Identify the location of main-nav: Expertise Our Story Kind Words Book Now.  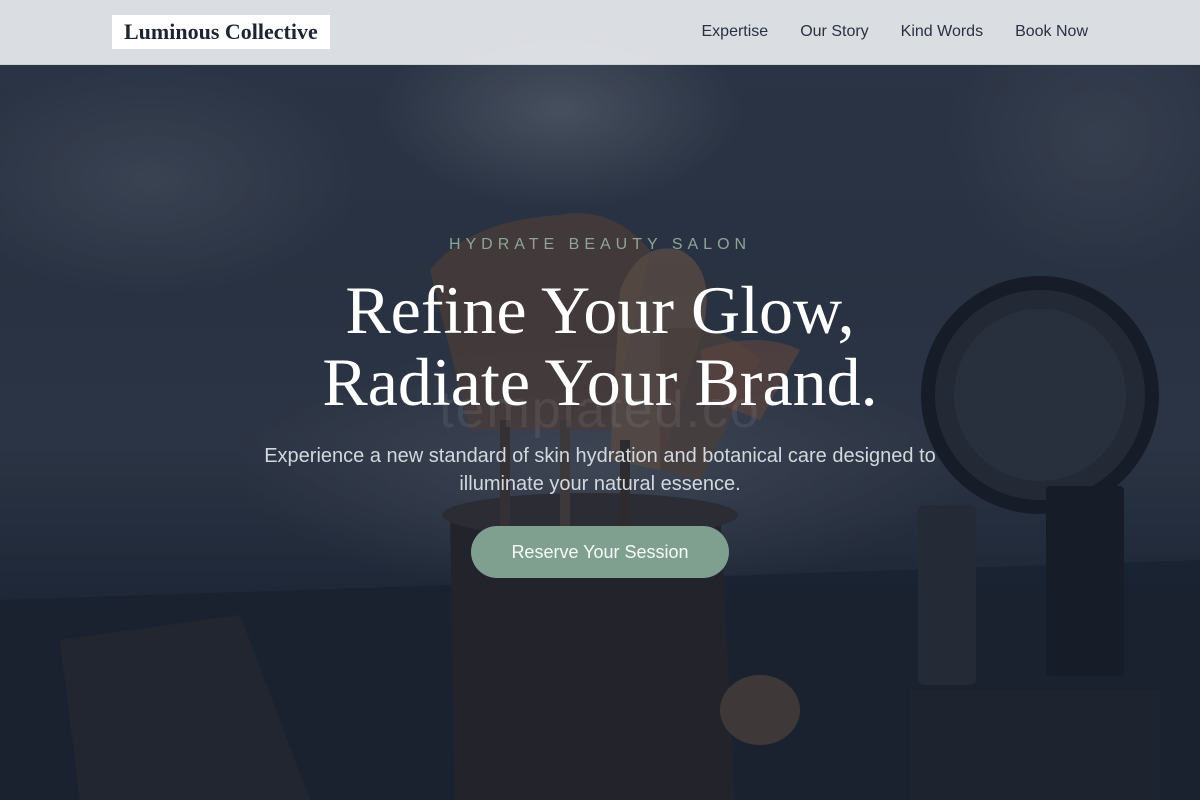
(895, 32).